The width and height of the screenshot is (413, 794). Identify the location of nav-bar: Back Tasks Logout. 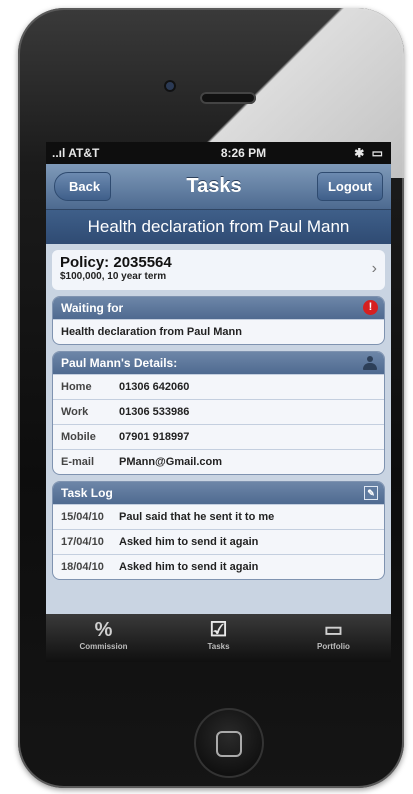
(218, 187).